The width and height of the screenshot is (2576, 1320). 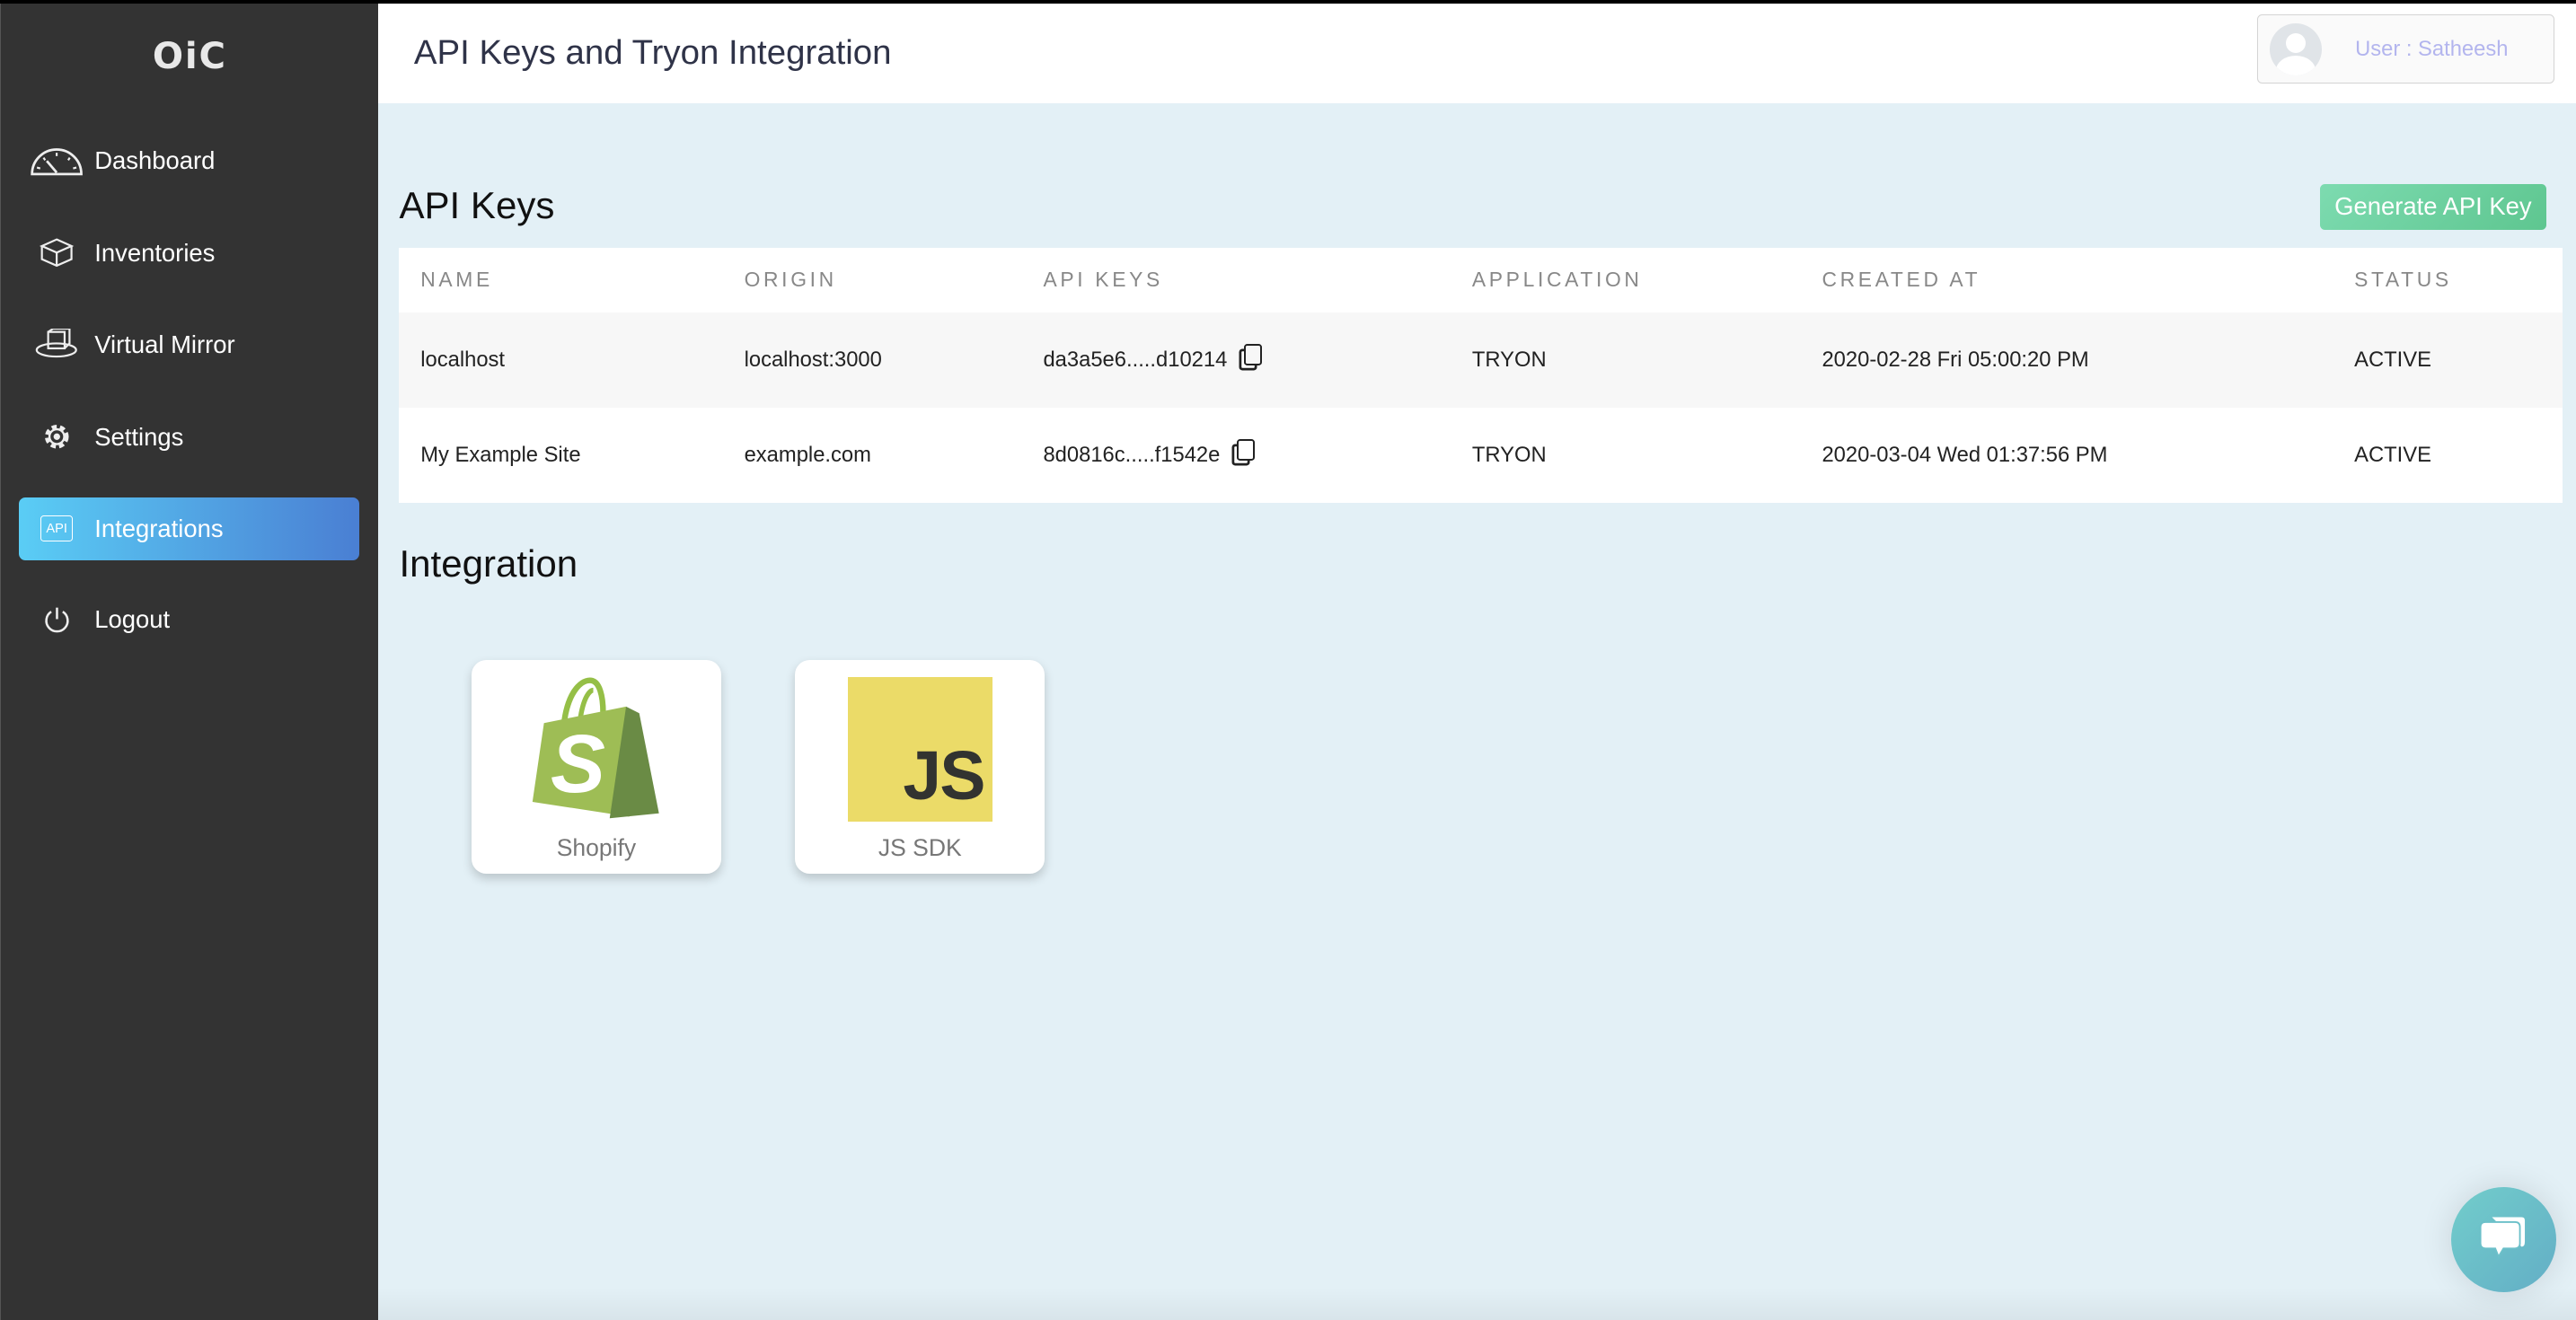 I want to click on shopify-icon: S, so click(x=596, y=753).